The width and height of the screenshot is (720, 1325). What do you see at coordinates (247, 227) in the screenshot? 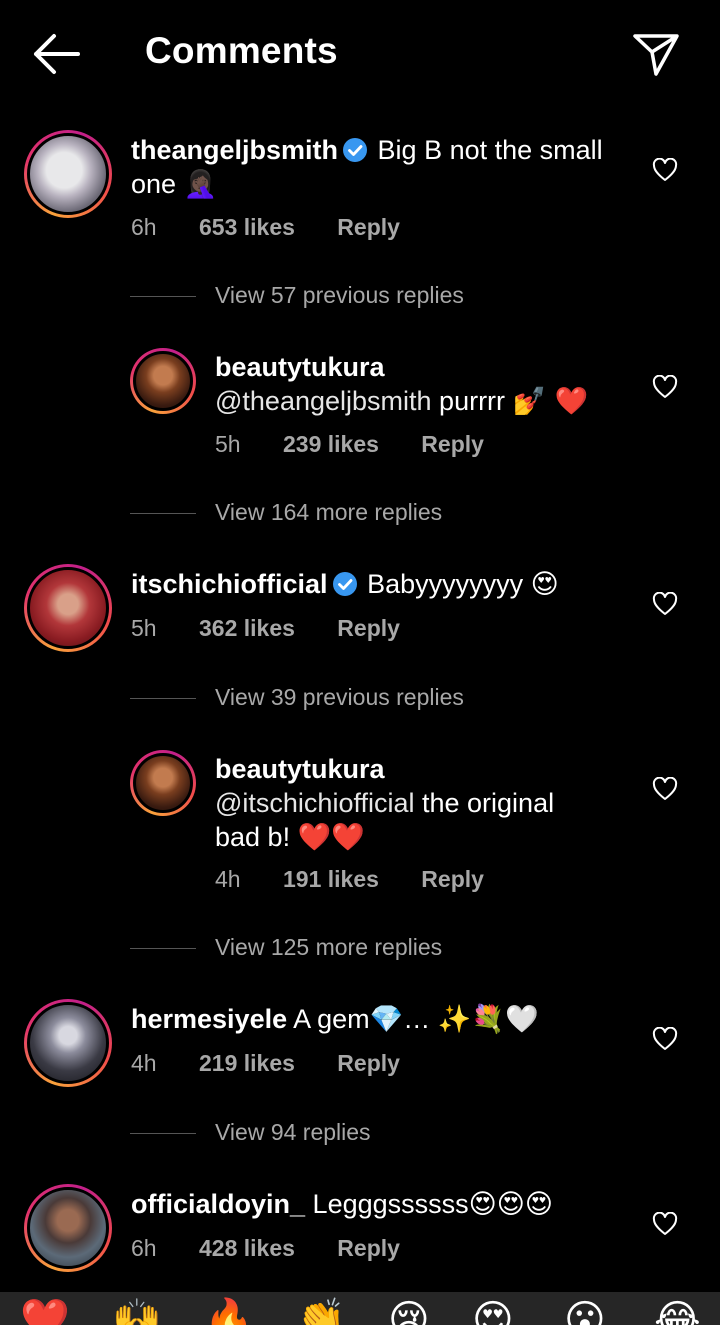
I see `likes-count: 653 likes` at bounding box center [247, 227].